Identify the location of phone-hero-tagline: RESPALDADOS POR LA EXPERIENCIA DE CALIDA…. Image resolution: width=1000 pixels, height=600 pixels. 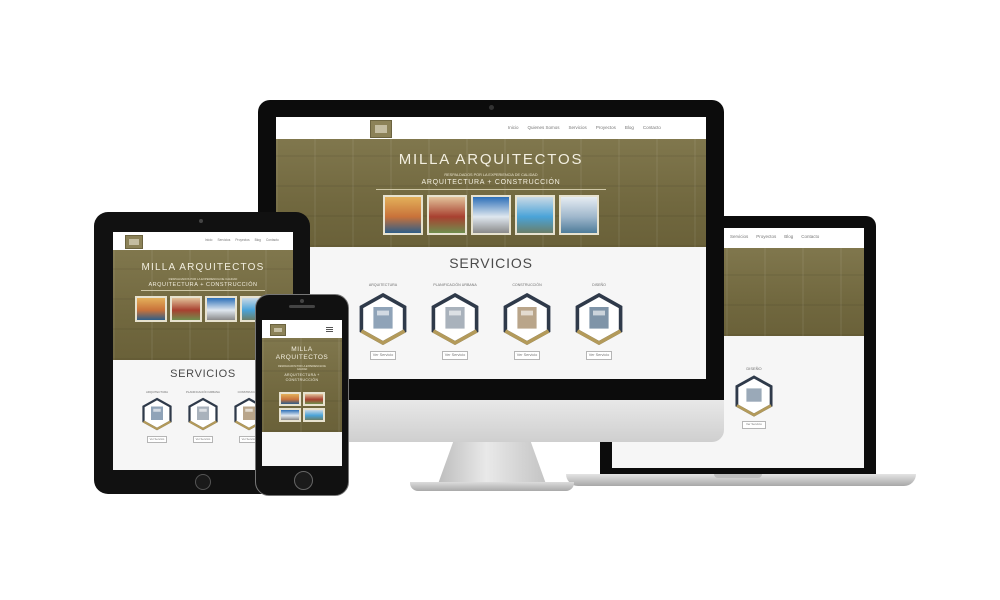
(302, 368).